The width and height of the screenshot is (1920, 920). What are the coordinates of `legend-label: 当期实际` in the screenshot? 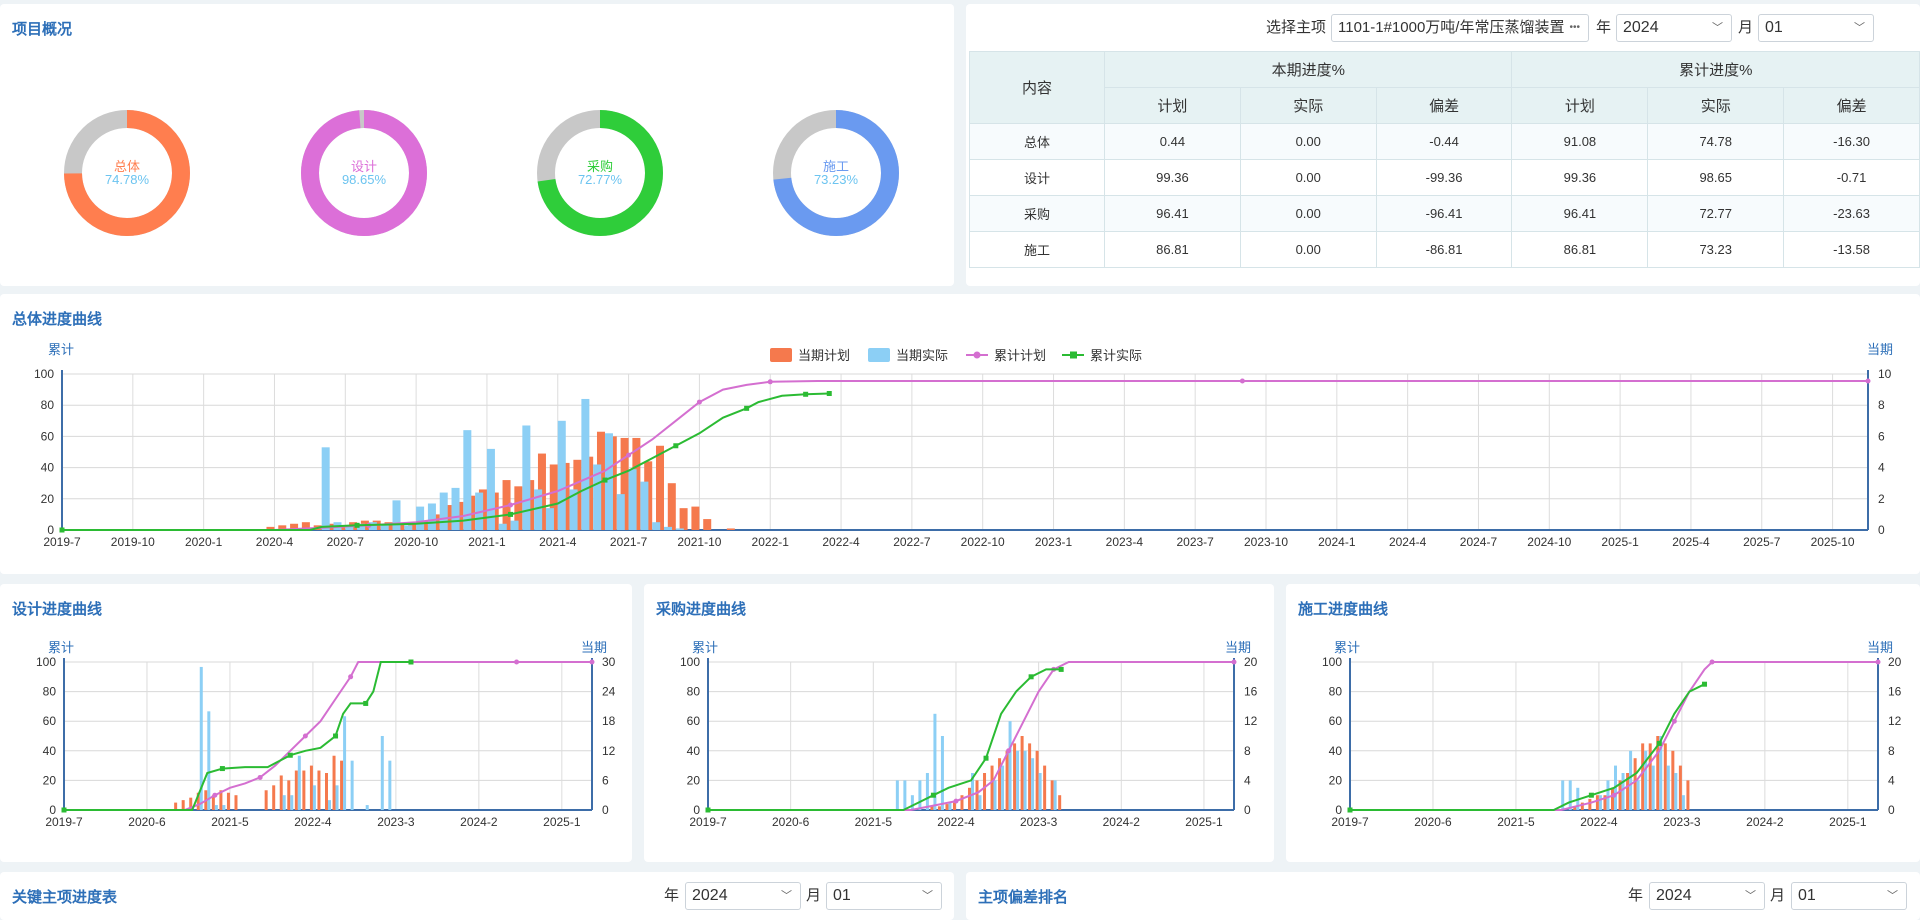 It's located at (922, 355).